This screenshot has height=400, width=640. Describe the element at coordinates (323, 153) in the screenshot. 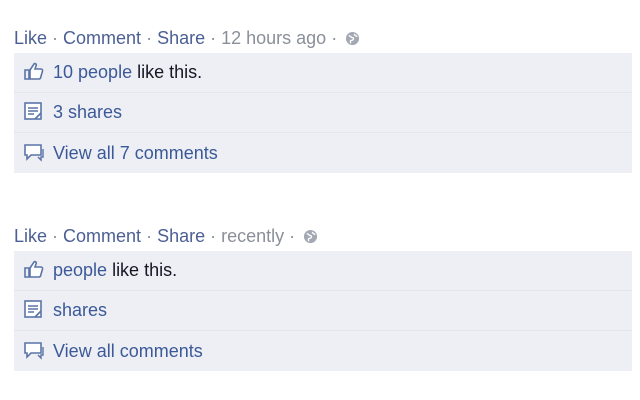

I see `comments-row: View all 7 comments` at that location.